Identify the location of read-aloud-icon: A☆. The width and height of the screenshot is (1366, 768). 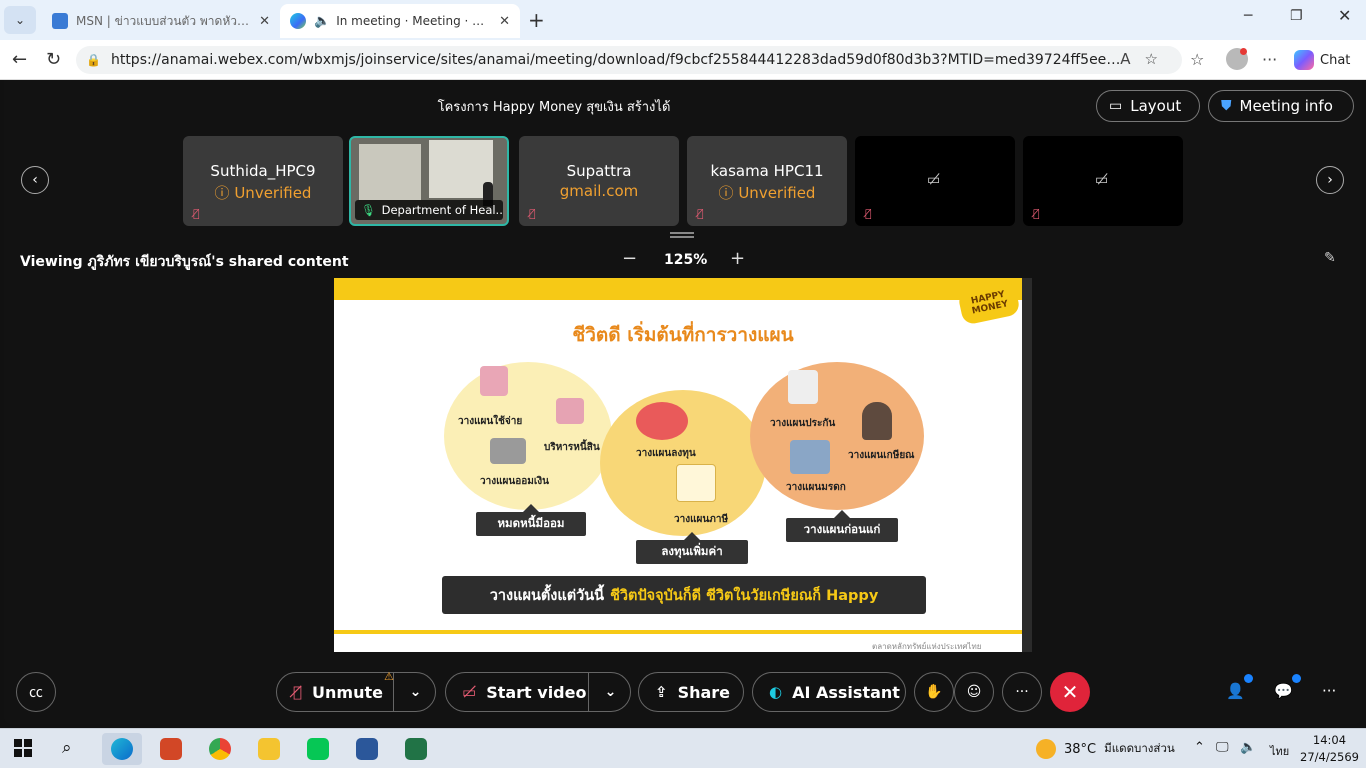
(1146, 59).